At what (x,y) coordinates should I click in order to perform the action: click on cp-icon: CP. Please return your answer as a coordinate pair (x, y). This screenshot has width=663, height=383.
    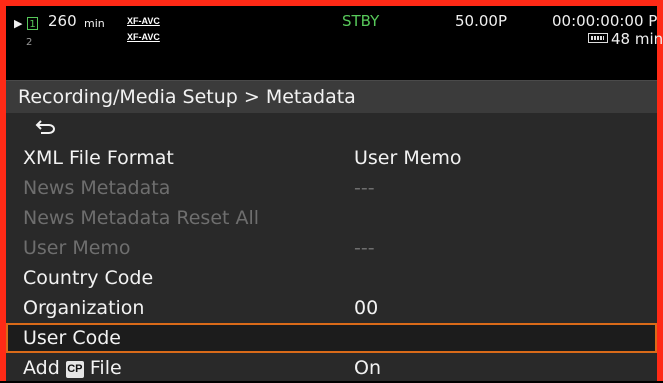
    Looking at the image, I should click on (74, 369).